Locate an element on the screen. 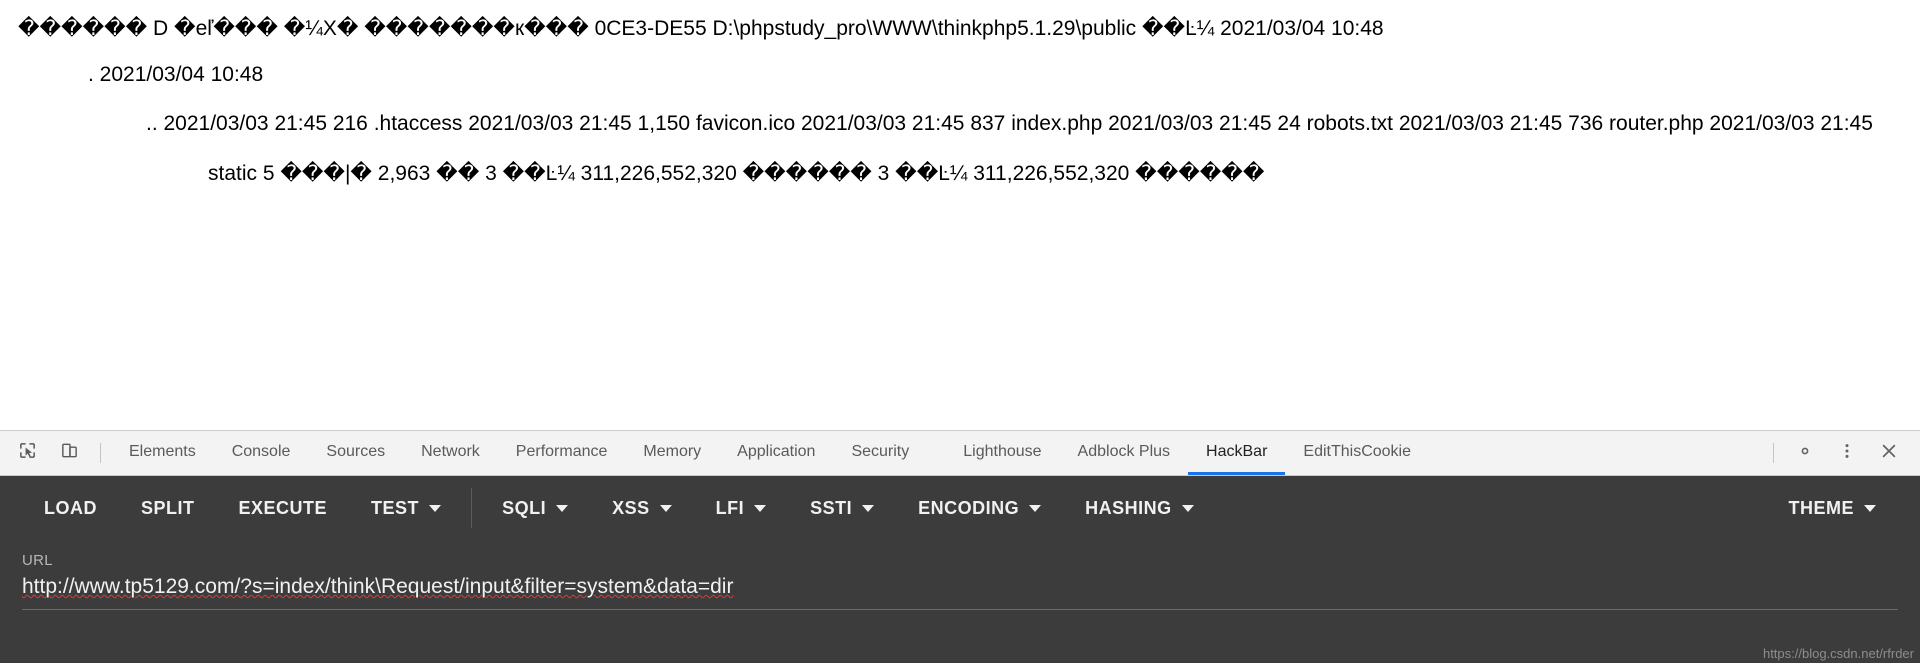  lfi-menu-label: LFI is located at coordinates (730, 507).